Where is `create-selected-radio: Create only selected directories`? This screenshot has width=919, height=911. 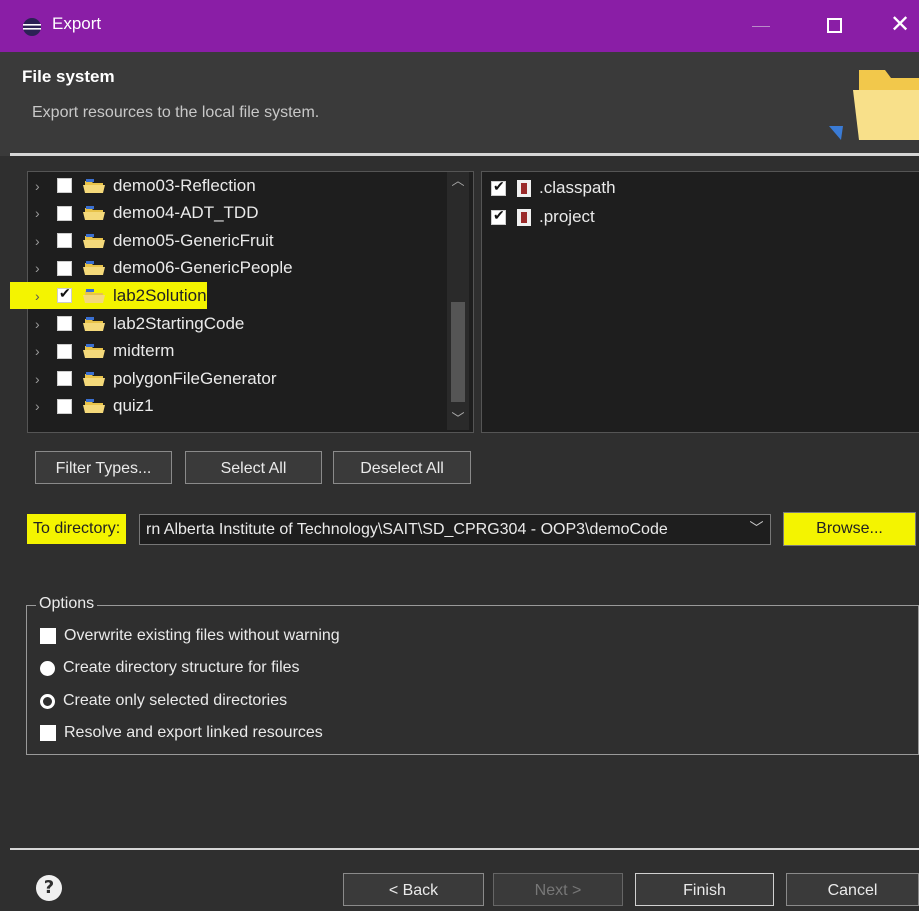 create-selected-radio: Create only selected directories is located at coordinates (163, 701).